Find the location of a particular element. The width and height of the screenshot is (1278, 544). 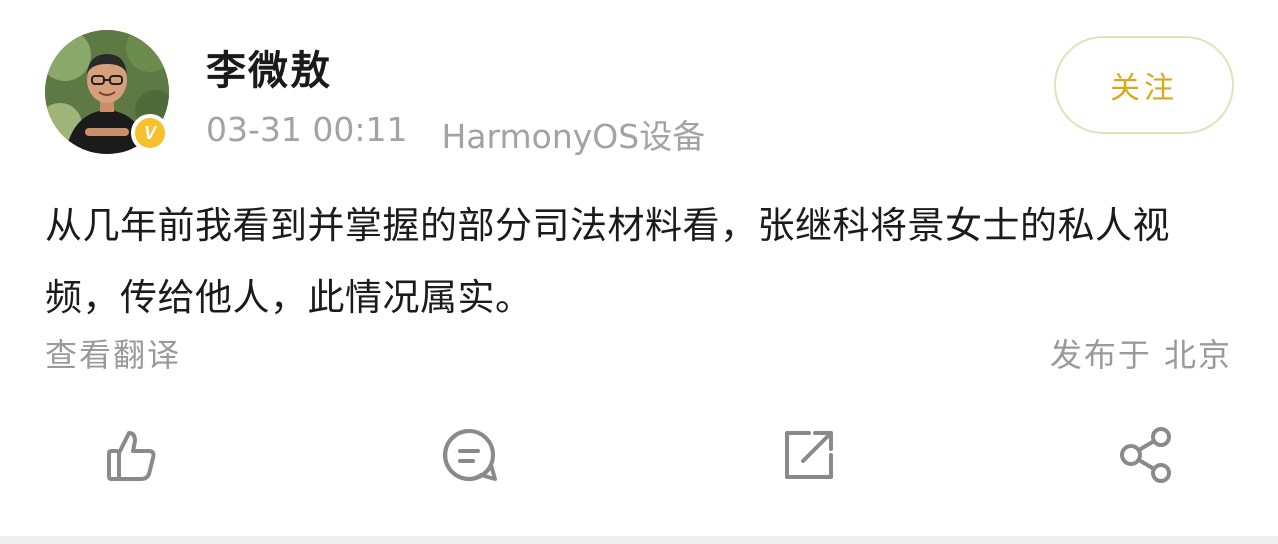

post-content-line: 从几年前我看到并掌握的部分司法材料看，张继科将景女士的私人视 is located at coordinates (607, 225).